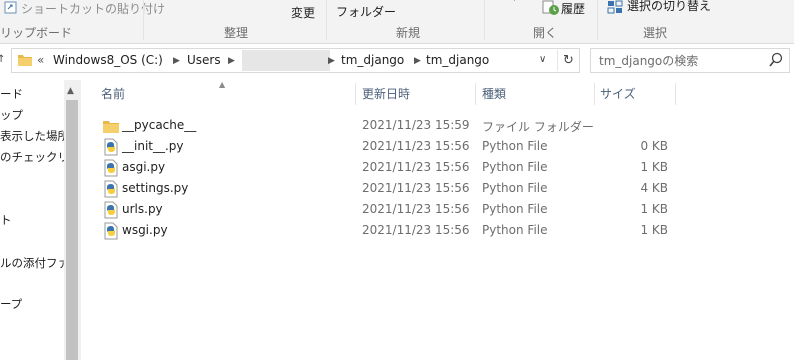 This screenshot has width=794, height=360. I want to click on nav-item: ード, so click(11, 94).